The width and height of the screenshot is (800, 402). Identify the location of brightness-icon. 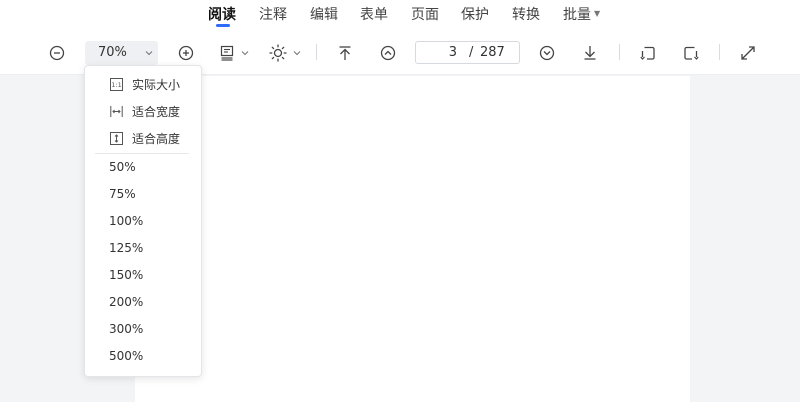
(278, 53).